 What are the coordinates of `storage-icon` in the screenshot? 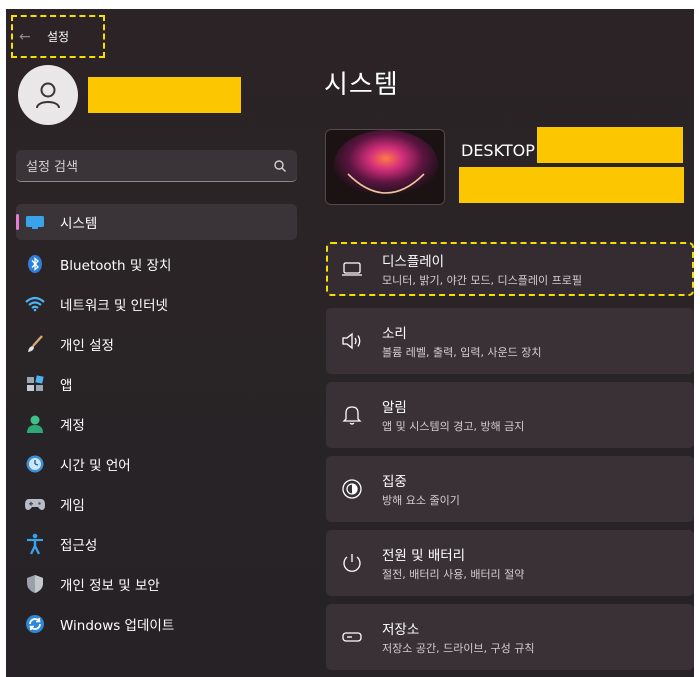 It's located at (352, 637).